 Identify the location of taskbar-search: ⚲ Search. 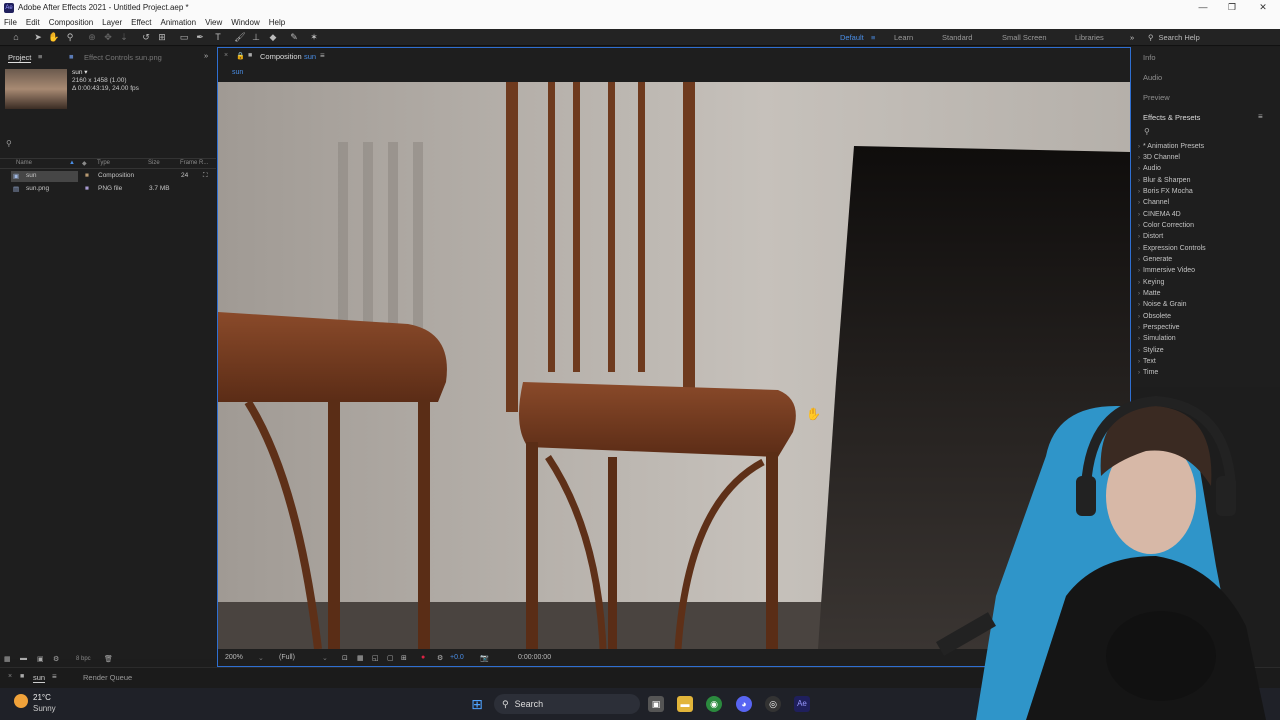
(567, 704).